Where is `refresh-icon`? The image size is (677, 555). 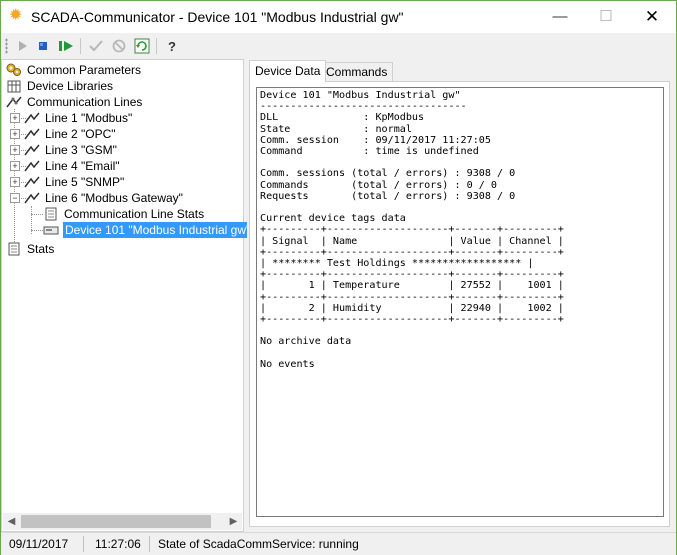 refresh-icon is located at coordinates (142, 46).